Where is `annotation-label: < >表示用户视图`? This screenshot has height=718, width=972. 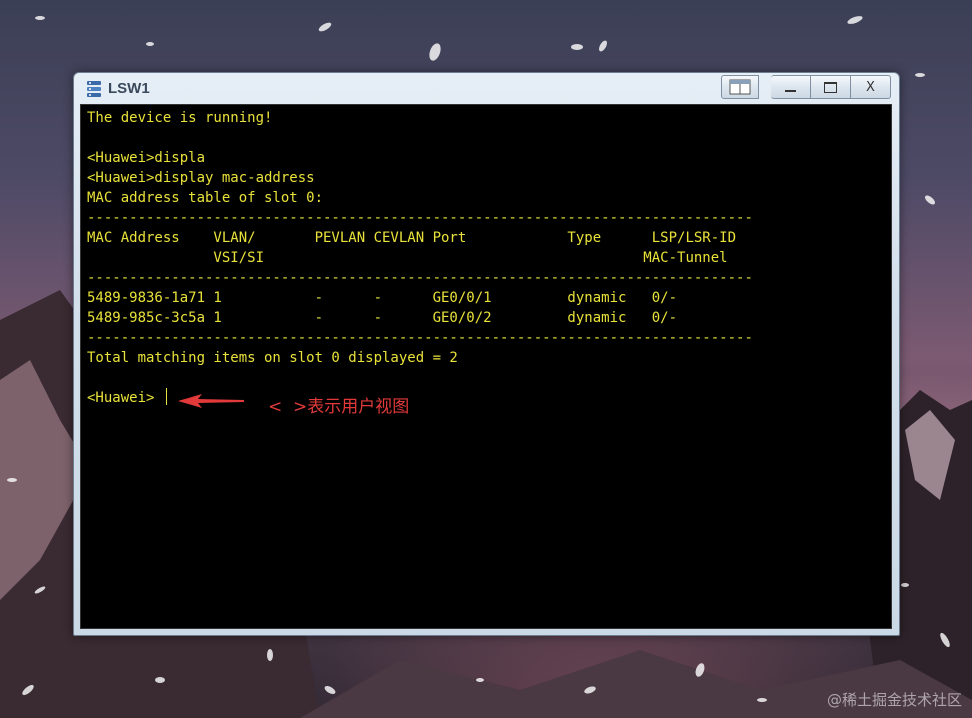 annotation-label: < >表示用户视图 is located at coordinates (339, 407).